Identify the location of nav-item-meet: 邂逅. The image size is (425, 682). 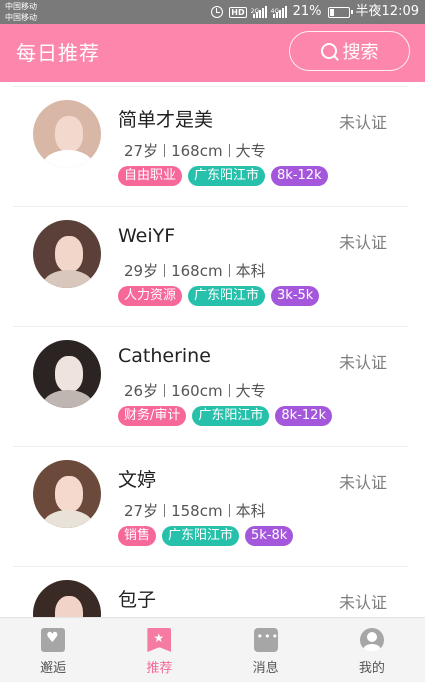
(53, 650).